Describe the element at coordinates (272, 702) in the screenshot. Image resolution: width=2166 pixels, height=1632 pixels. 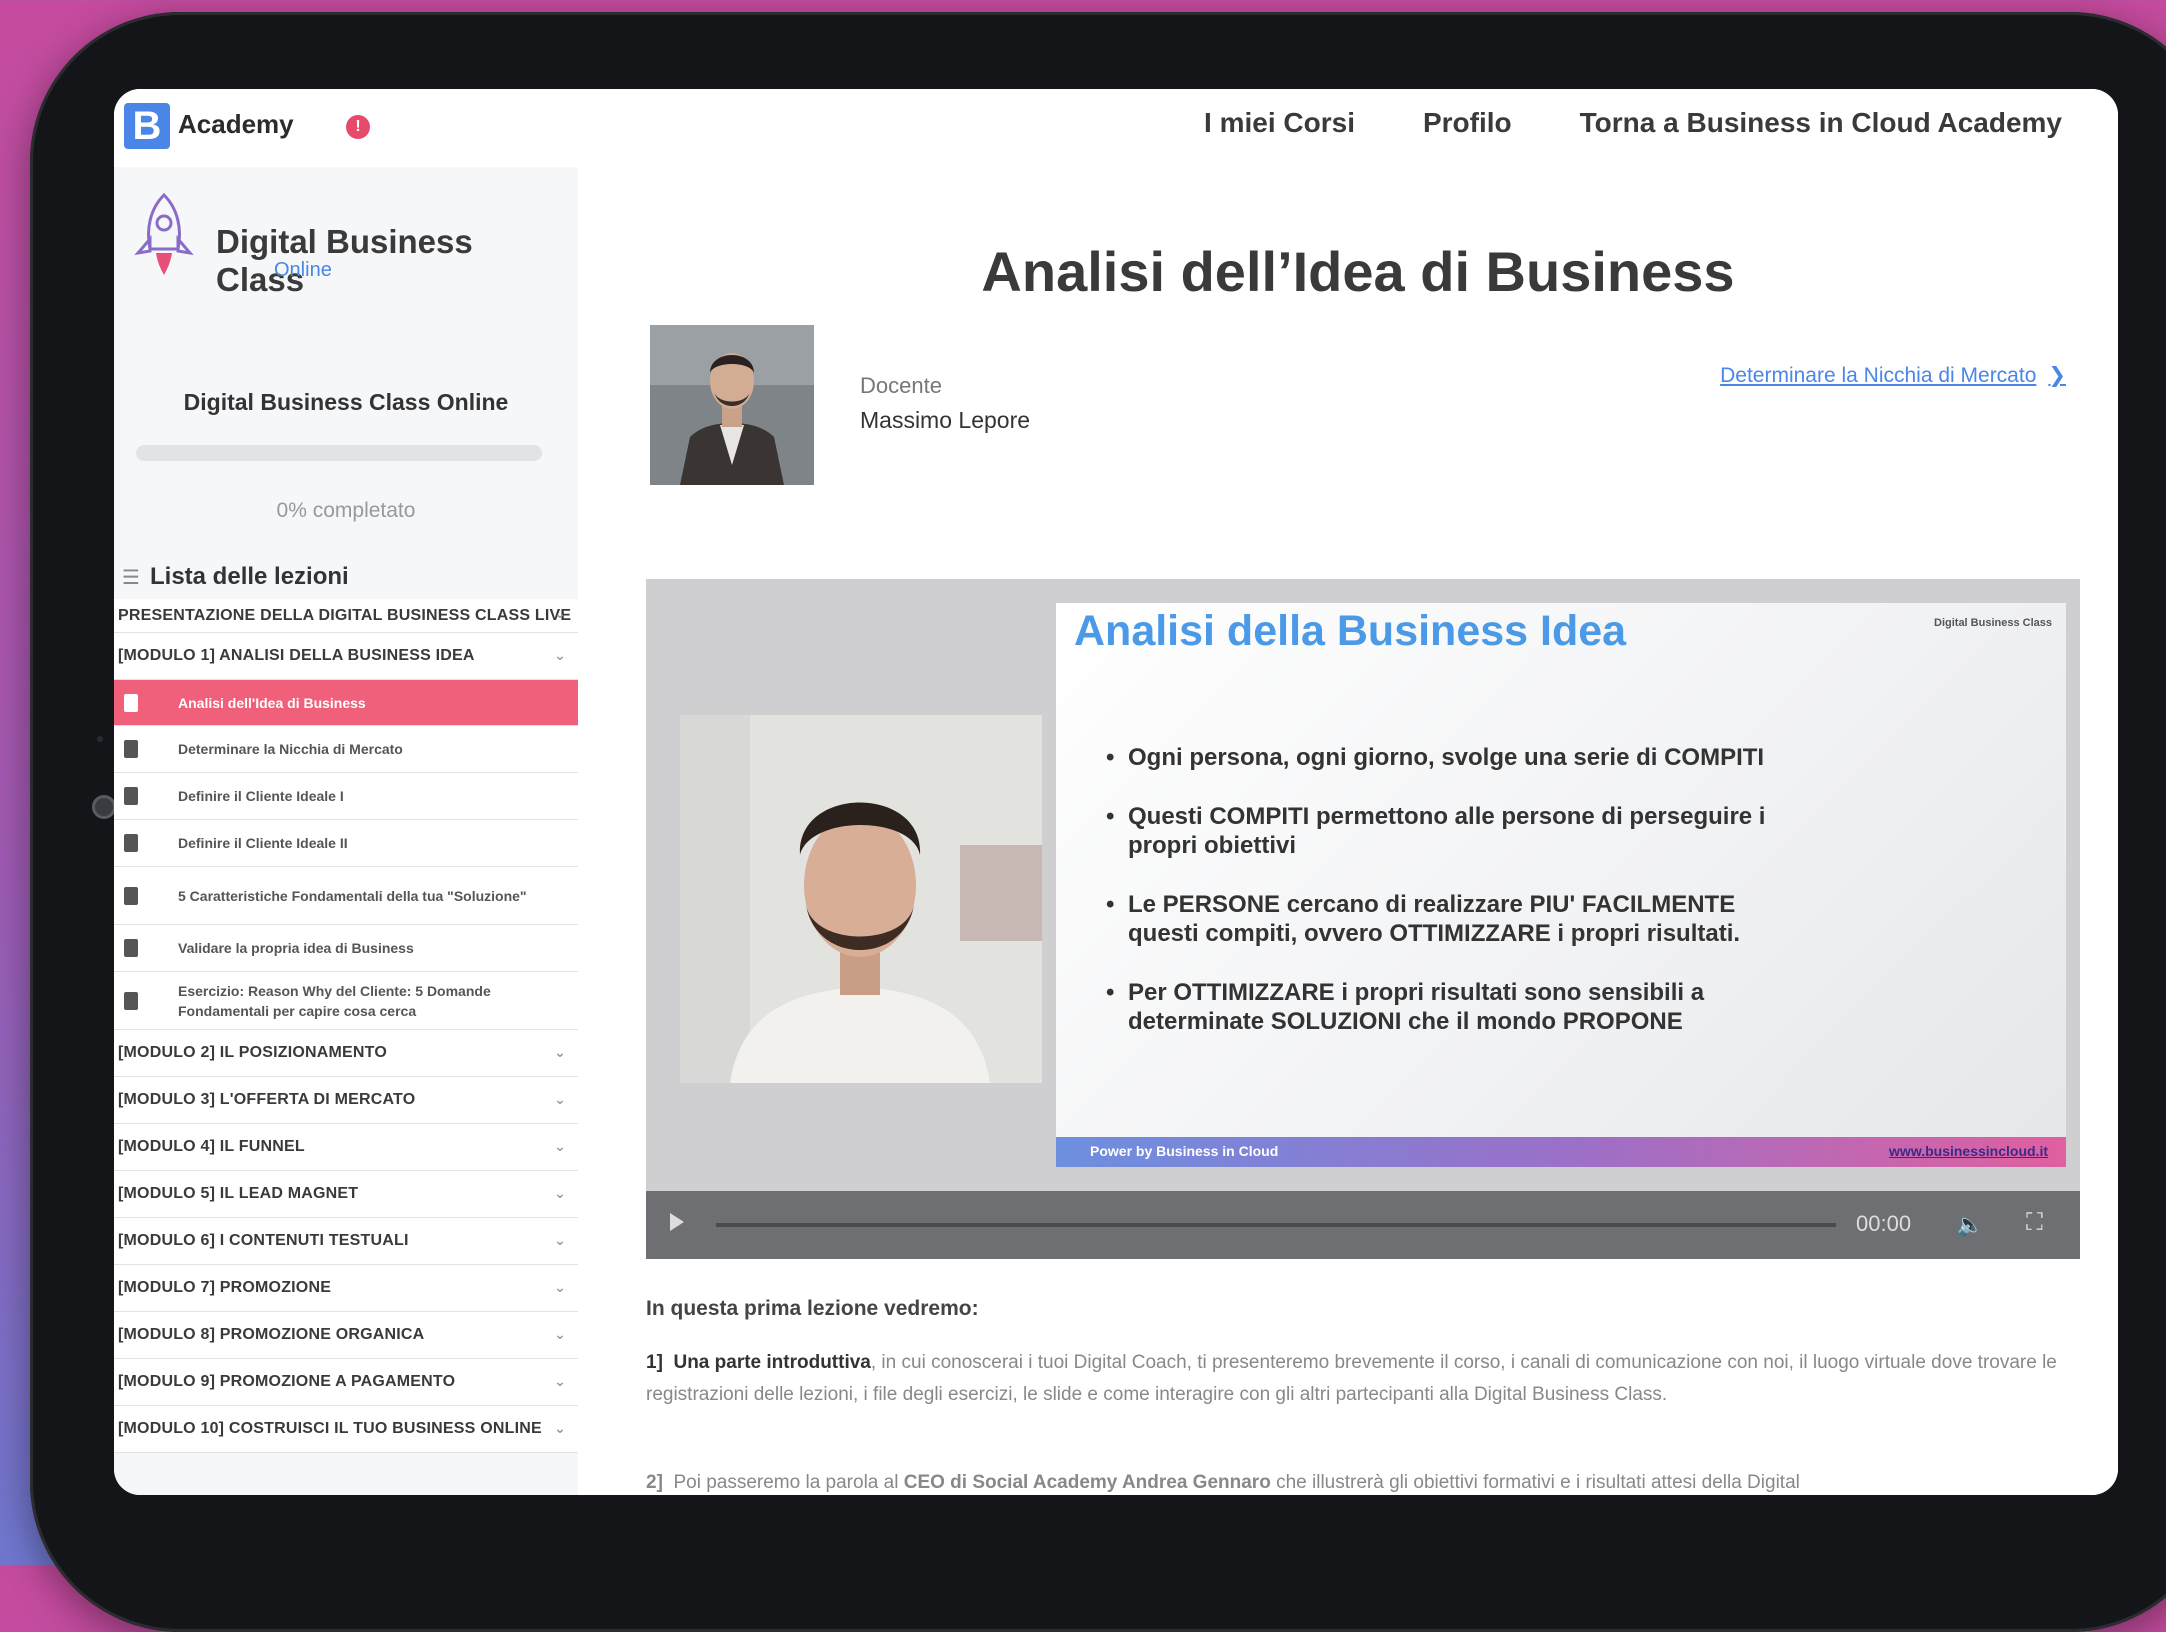
I see `sidebar-lesson-label: Analisi dell'Idea di Business` at that location.